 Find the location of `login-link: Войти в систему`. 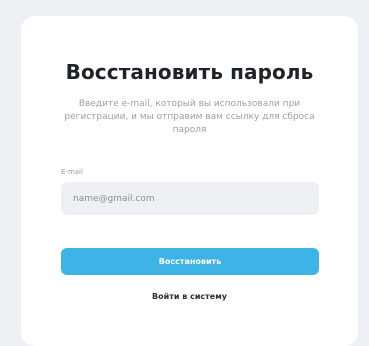

login-link: Войти в систему is located at coordinates (189, 296).